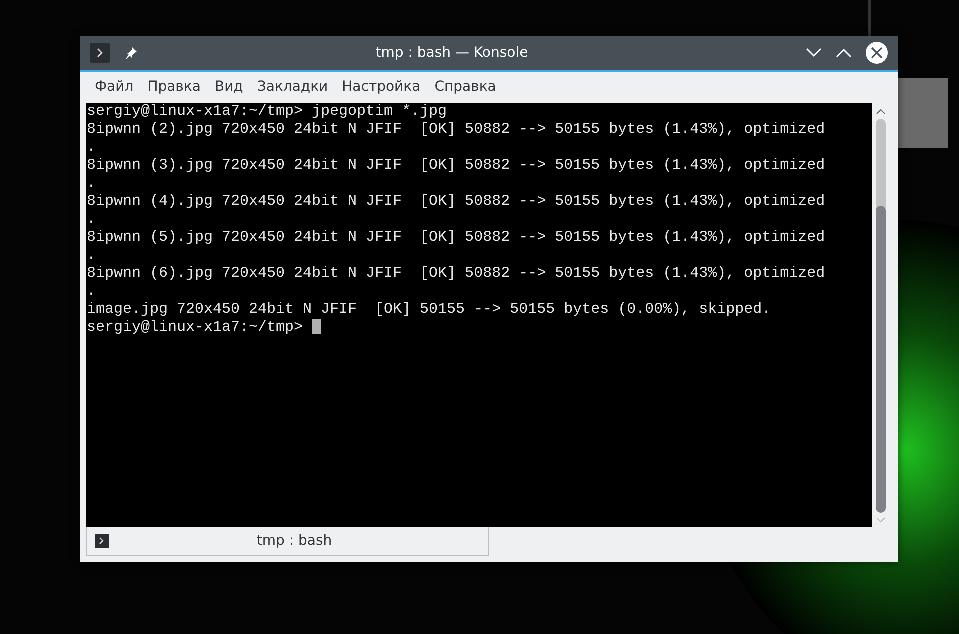 Image resolution: width=959 pixels, height=634 pixels. I want to click on chevron-up-icon, so click(844, 53).